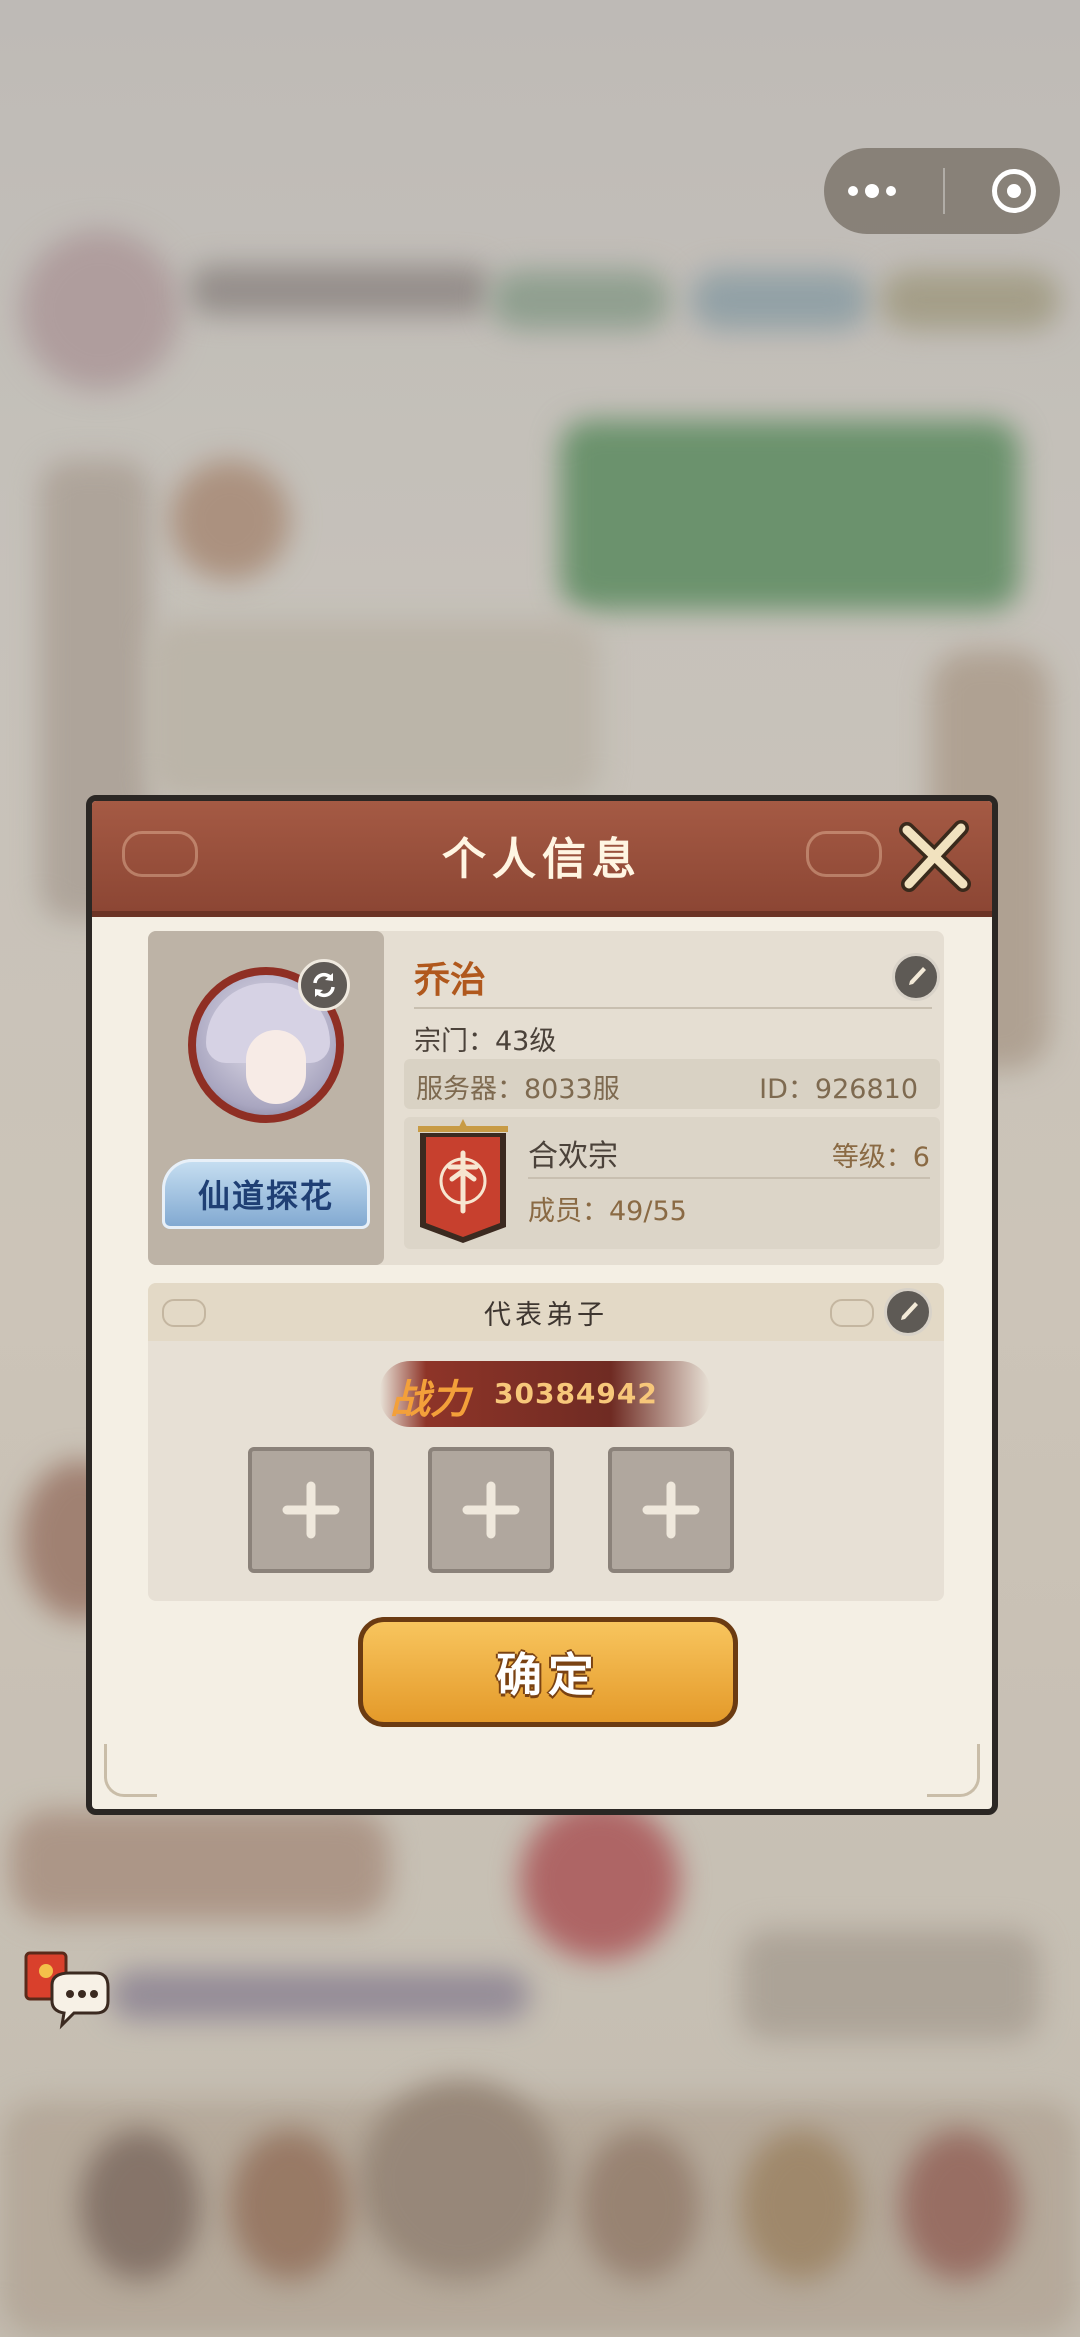 The width and height of the screenshot is (1080, 2337). Describe the element at coordinates (130, 1770) in the screenshot. I see `corner-ornament-left` at that location.